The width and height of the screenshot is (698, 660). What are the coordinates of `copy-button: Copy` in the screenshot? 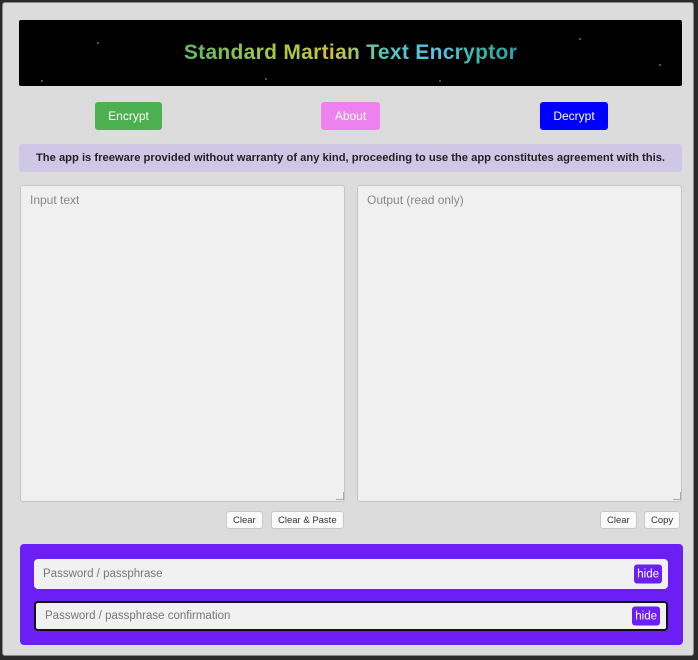 It's located at (662, 520).